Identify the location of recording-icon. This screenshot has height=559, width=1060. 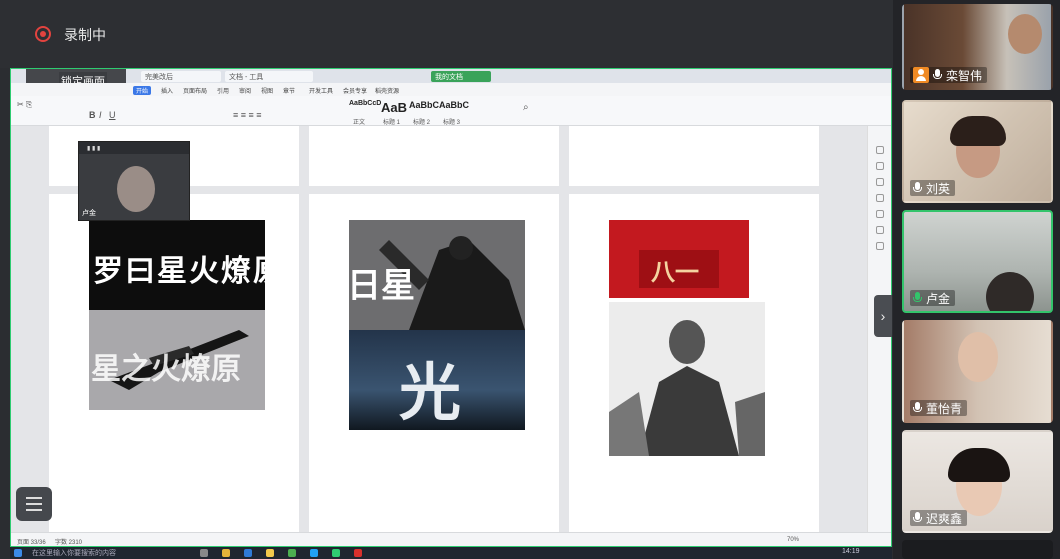
(43, 34).